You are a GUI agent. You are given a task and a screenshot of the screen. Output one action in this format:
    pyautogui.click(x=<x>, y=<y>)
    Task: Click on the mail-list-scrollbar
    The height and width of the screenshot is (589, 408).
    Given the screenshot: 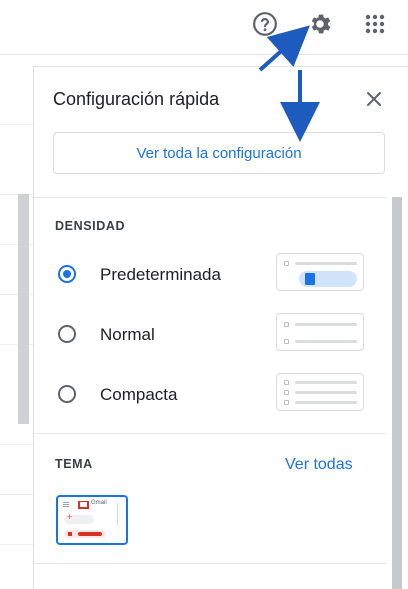 What is the action you would take?
    pyautogui.click(x=23, y=309)
    